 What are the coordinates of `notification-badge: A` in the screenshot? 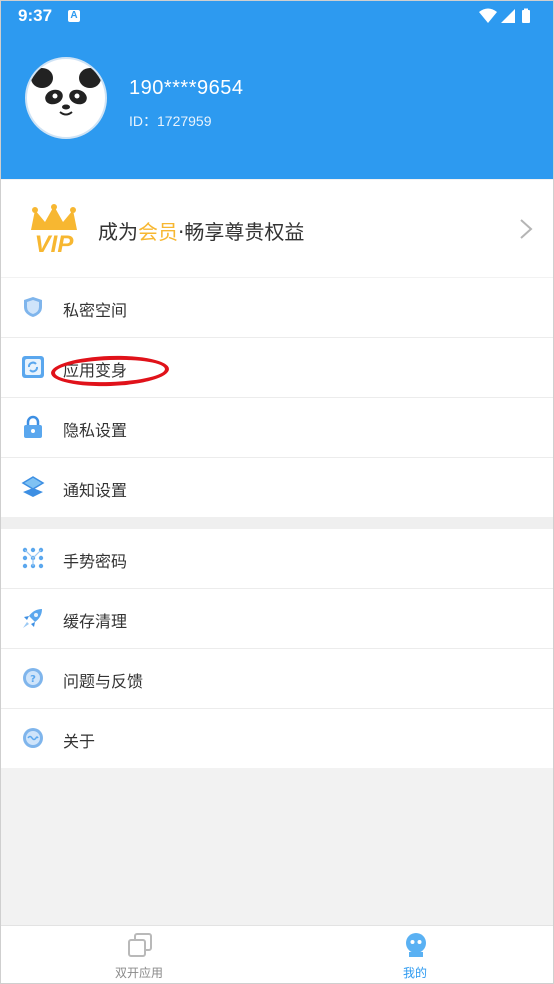 It's located at (74, 16).